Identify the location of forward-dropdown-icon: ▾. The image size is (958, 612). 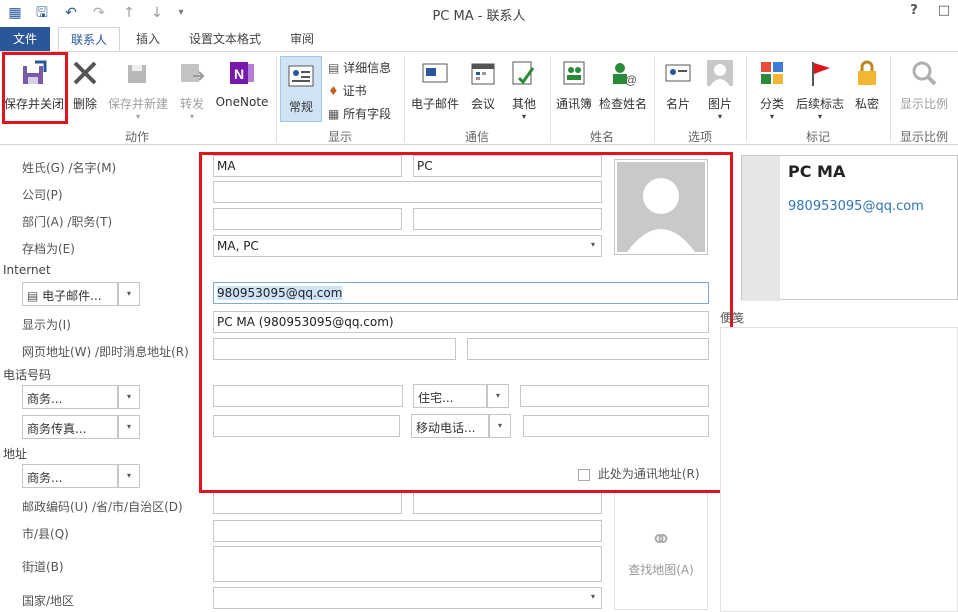
(191, 116).